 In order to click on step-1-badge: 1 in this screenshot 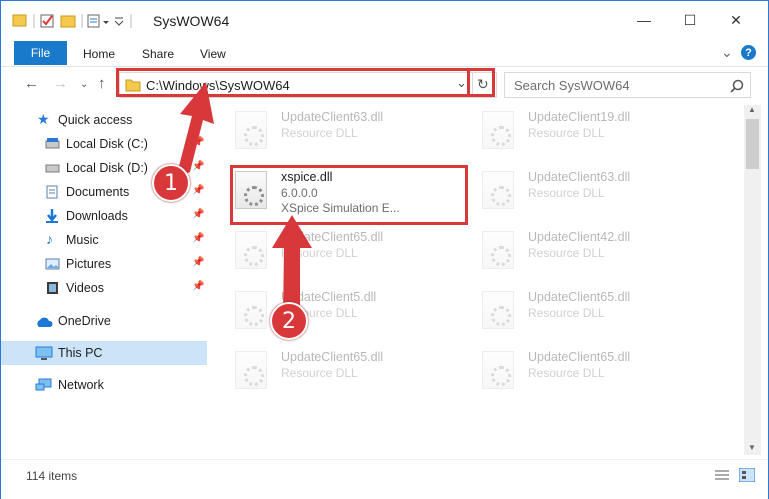, I will do `click(171, 183)`.